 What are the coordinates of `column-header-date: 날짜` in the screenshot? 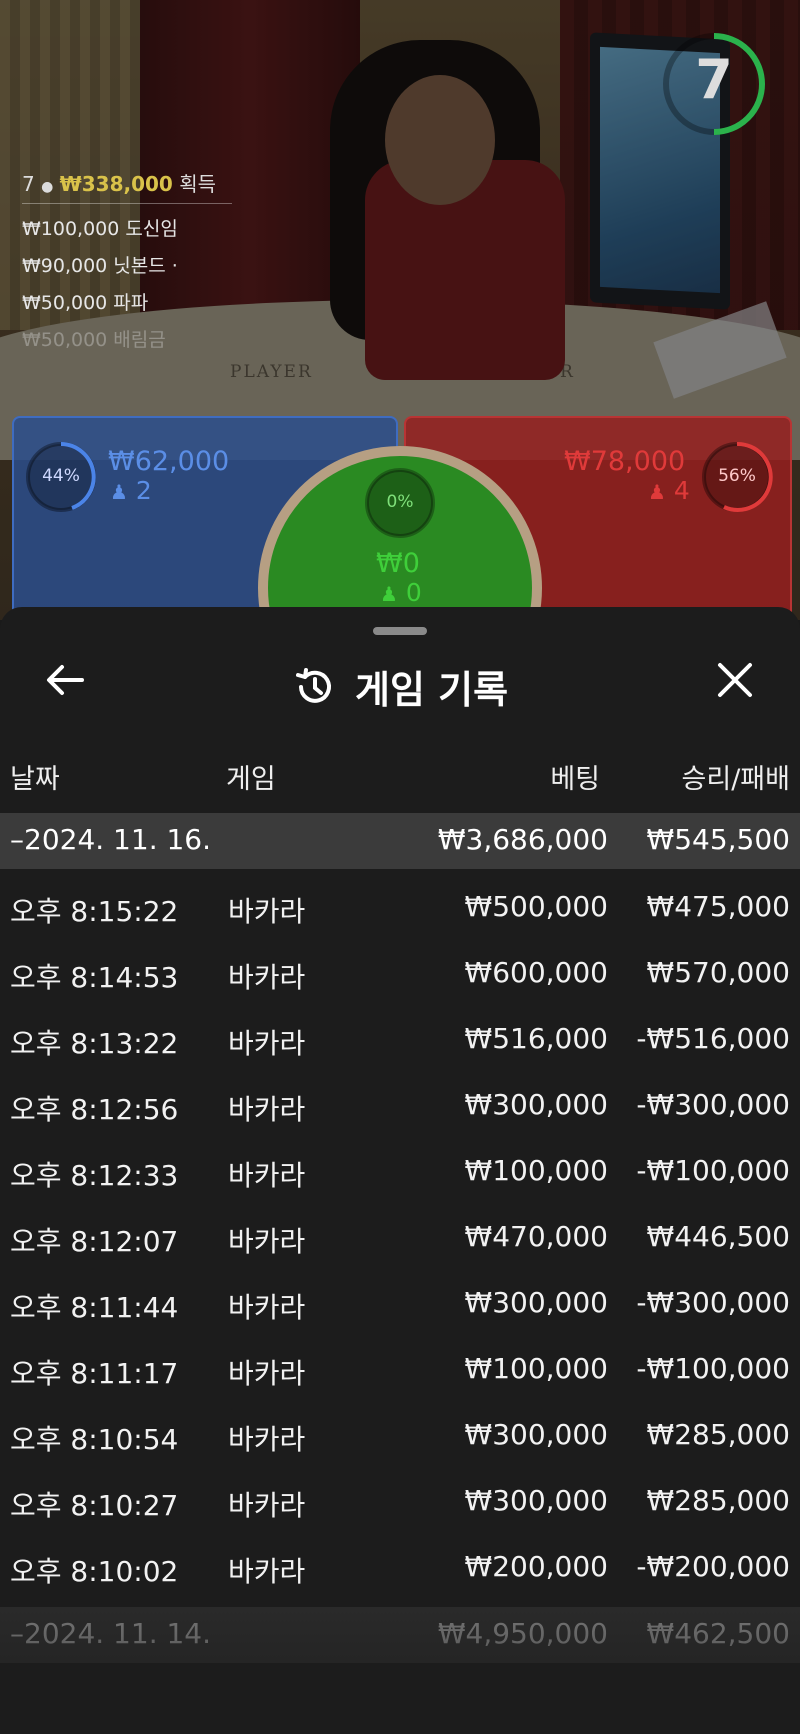 It's located at (35, 779).